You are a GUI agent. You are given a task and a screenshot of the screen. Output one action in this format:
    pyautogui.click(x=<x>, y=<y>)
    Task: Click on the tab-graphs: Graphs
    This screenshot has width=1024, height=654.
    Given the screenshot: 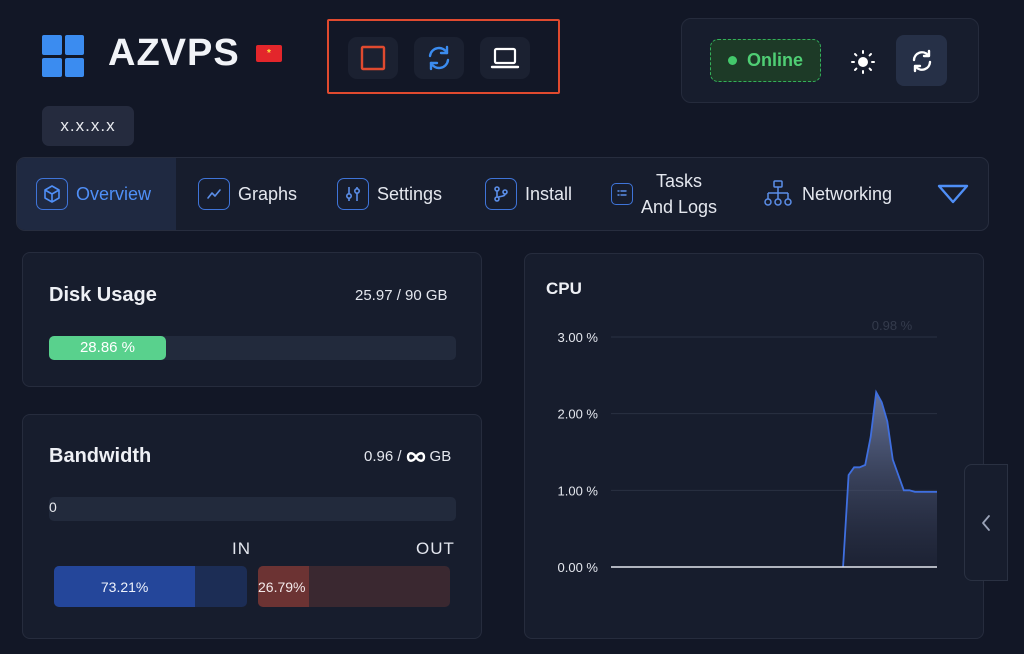 What is the action you would take?
    pyautogui.click(x=247, y=194)
    